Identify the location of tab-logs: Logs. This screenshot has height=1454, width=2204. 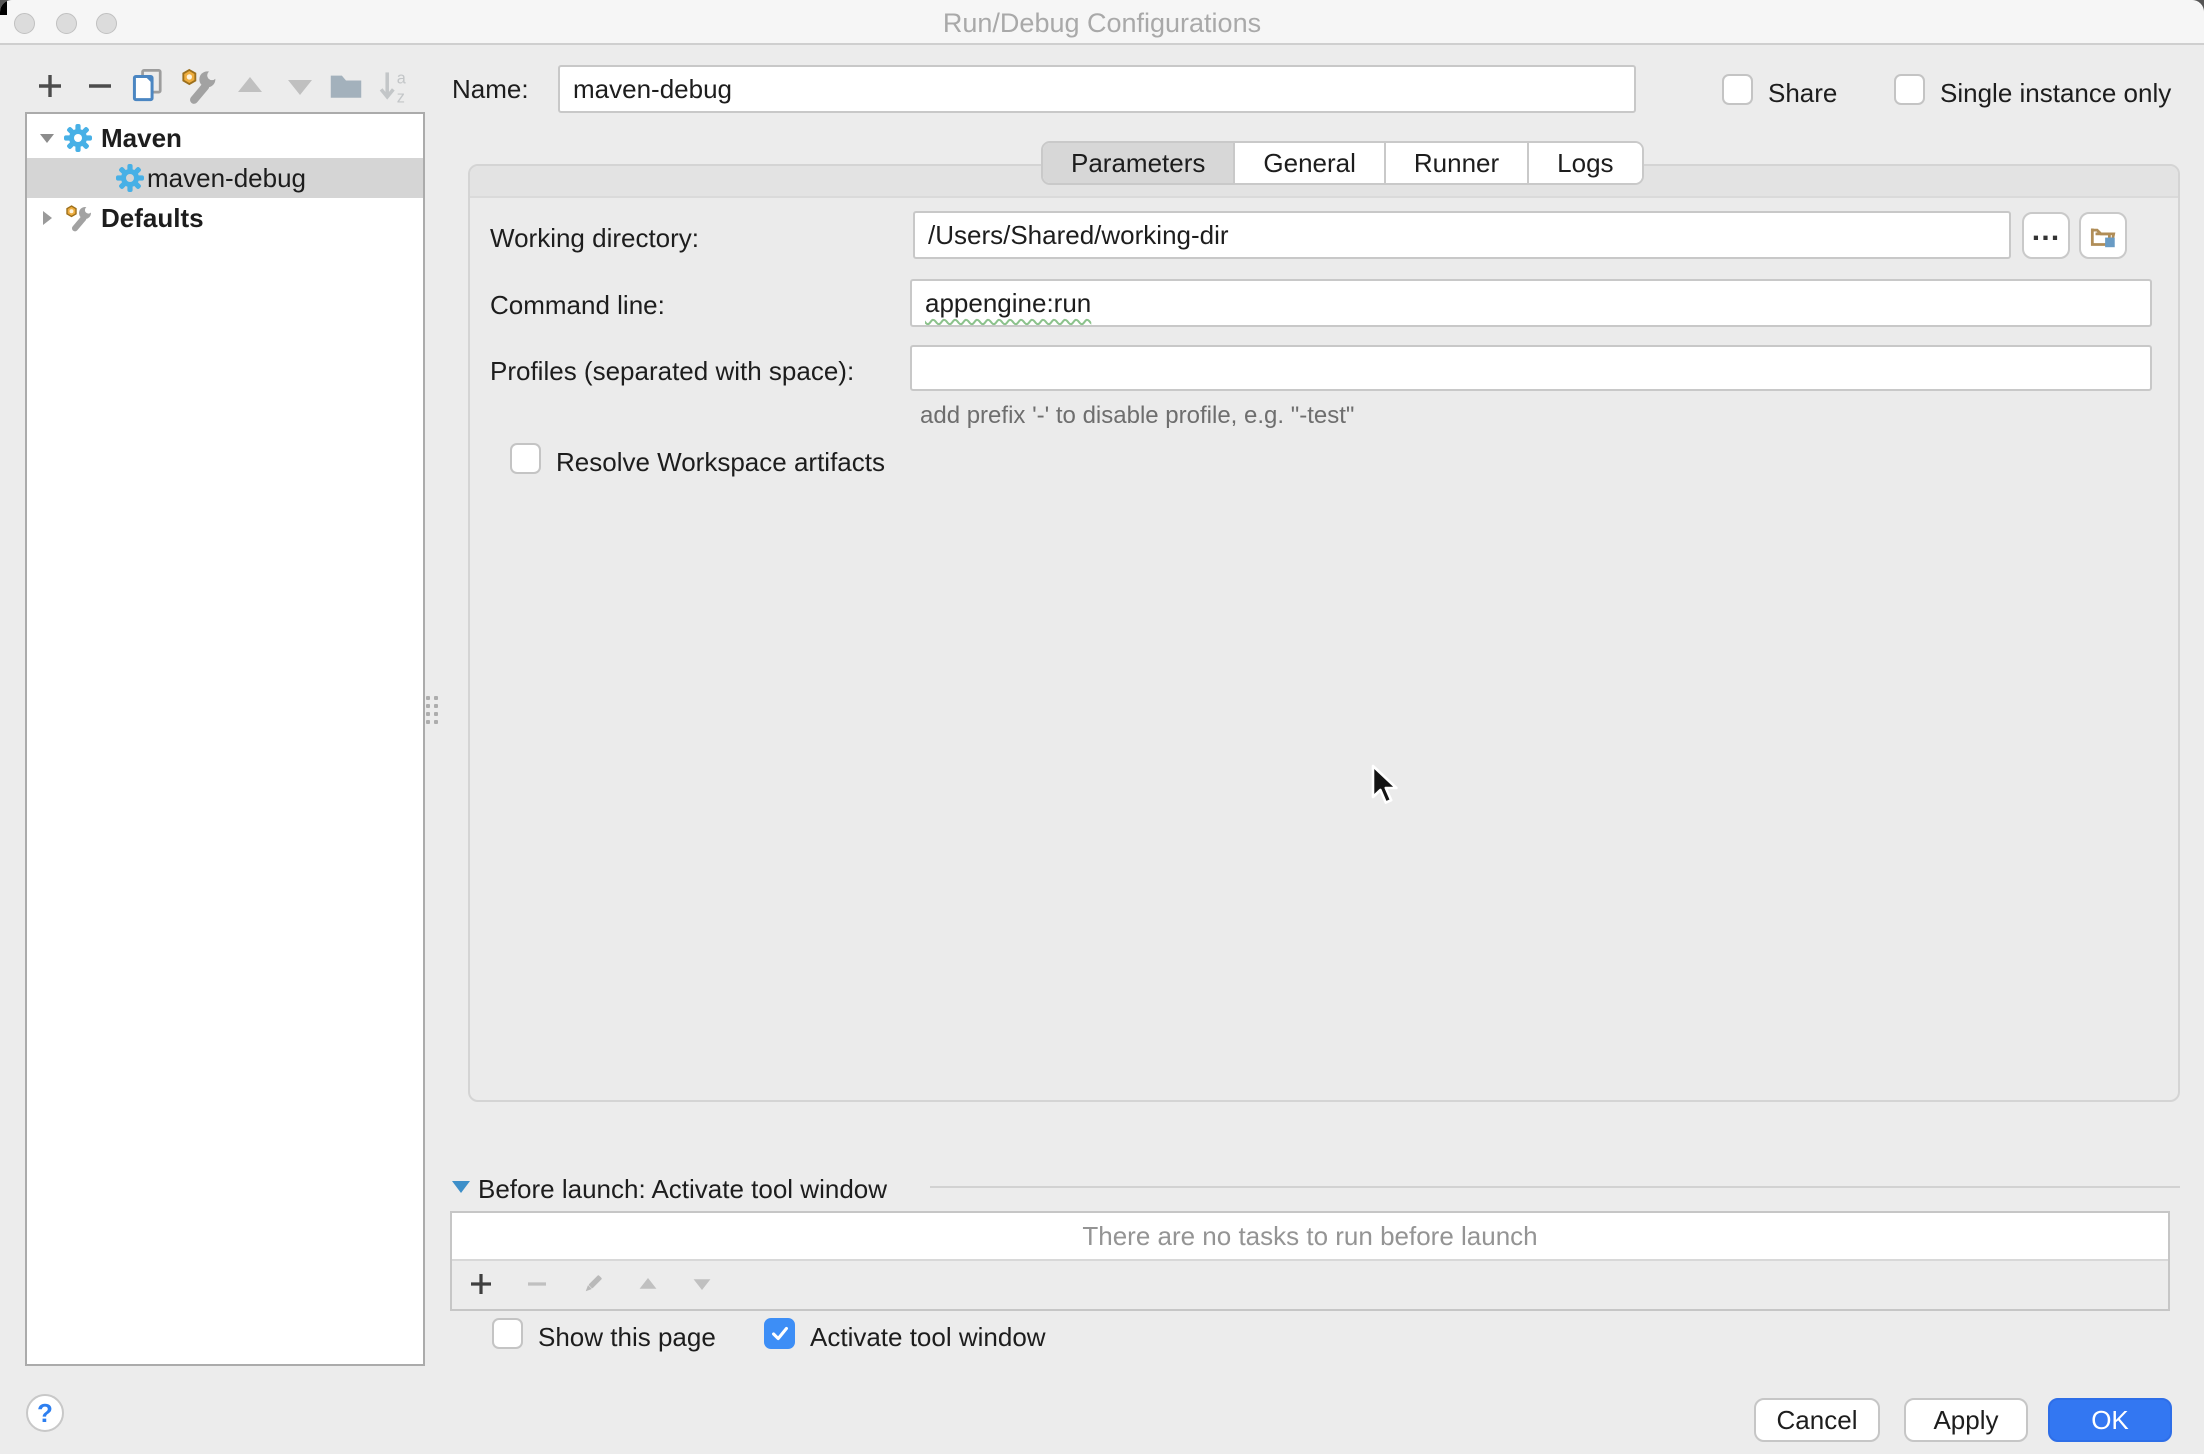
(1584, 163).